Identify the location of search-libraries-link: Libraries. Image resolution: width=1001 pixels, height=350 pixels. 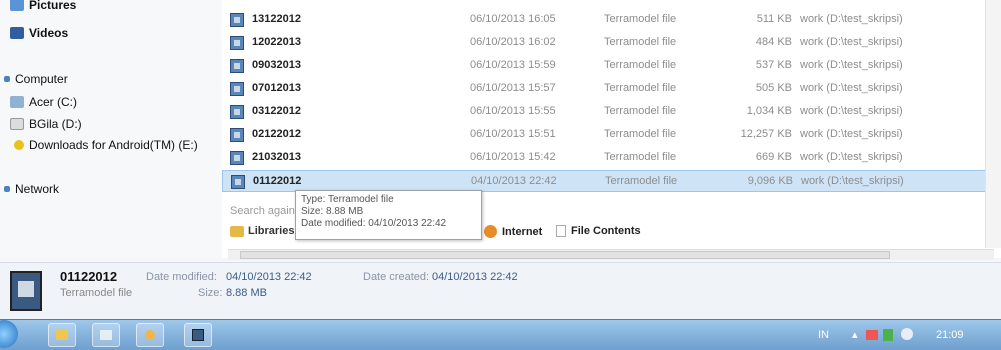
(262, 231).